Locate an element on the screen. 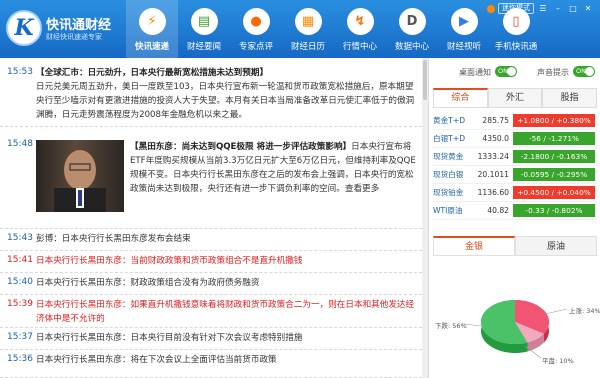 The image size is (600, 378). quote-change: -2.1800 / -0.163% is located at coordinates (554, 156).